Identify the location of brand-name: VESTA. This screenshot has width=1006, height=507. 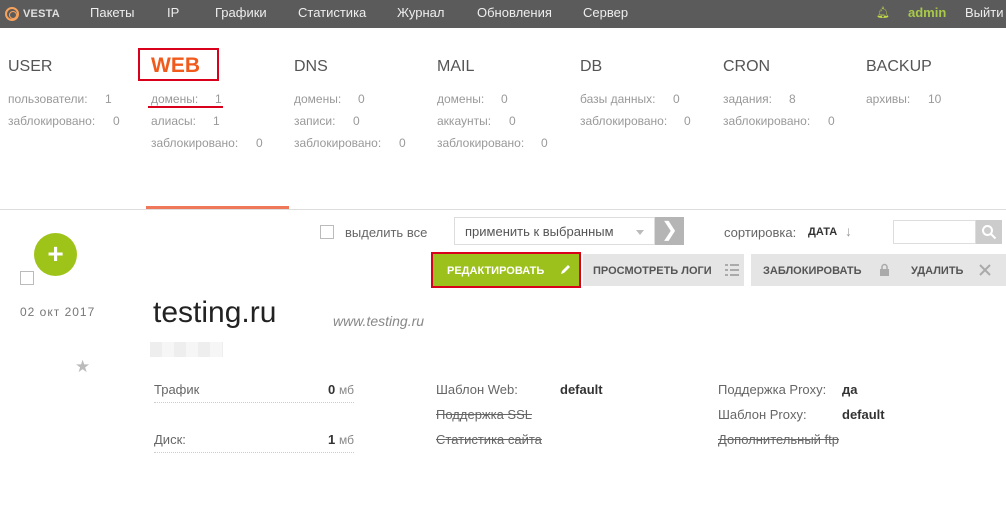
(41, 14).